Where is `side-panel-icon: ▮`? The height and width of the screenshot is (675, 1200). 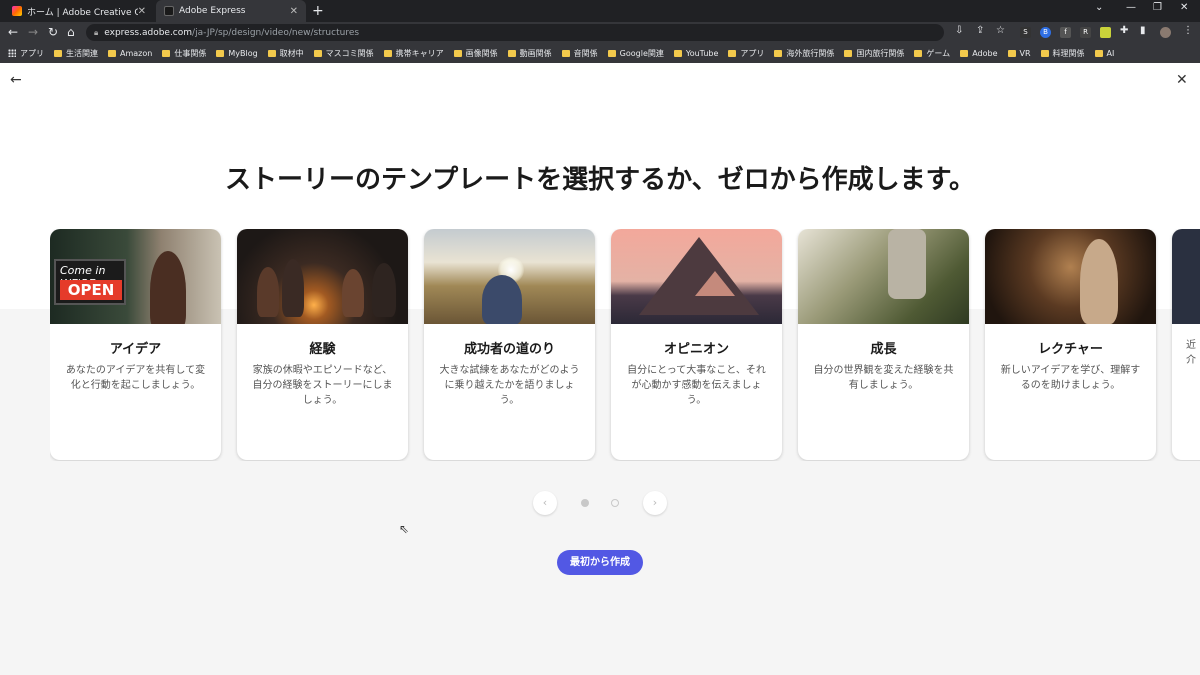 side-panel-icon: ▮ is located at coordinates (1143, 30).